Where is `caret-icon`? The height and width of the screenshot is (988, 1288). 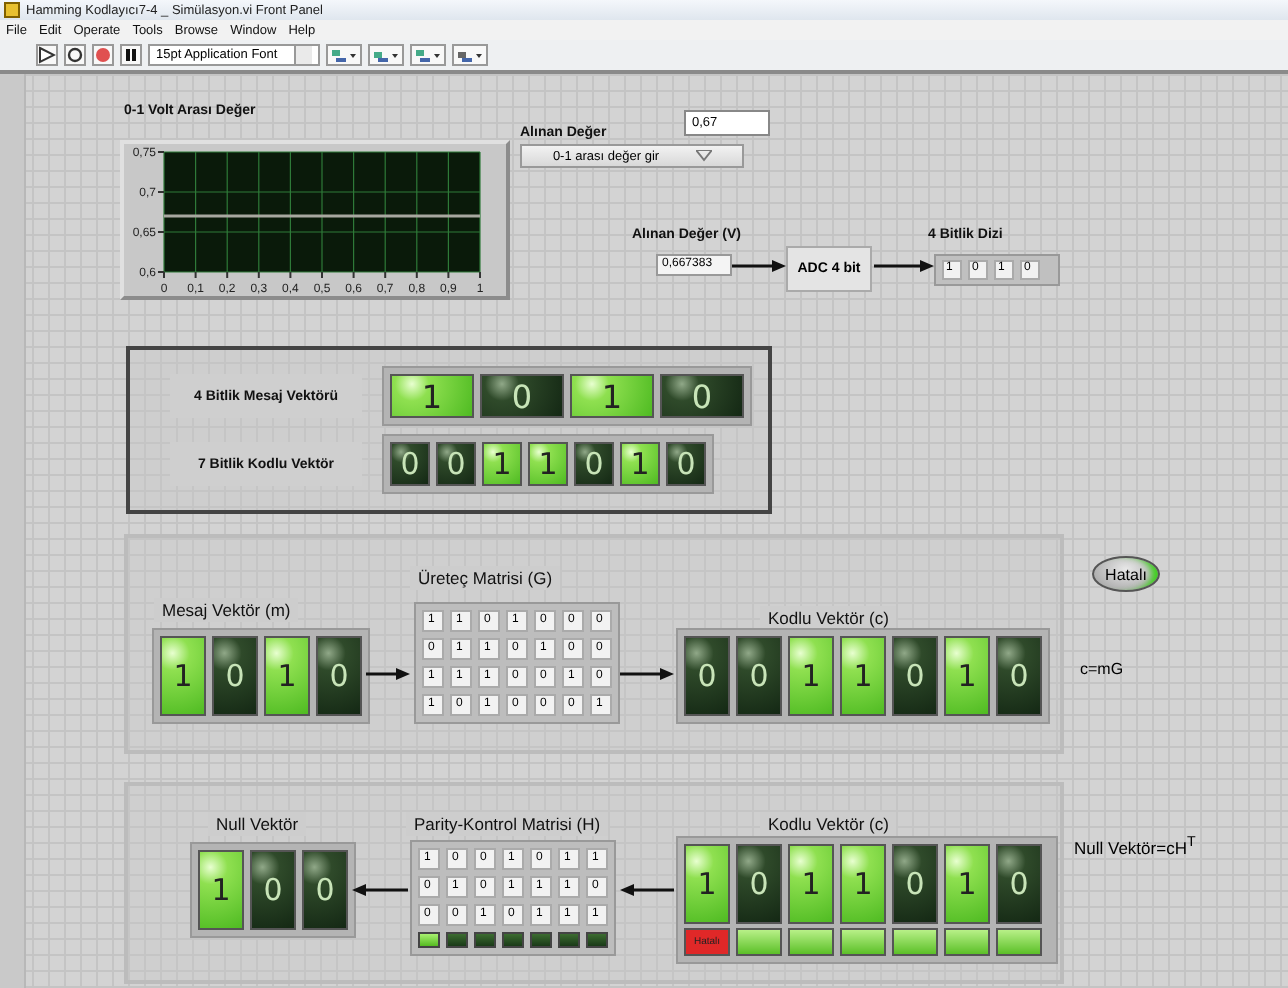 caret-icon is located at coordinates (703, 156).